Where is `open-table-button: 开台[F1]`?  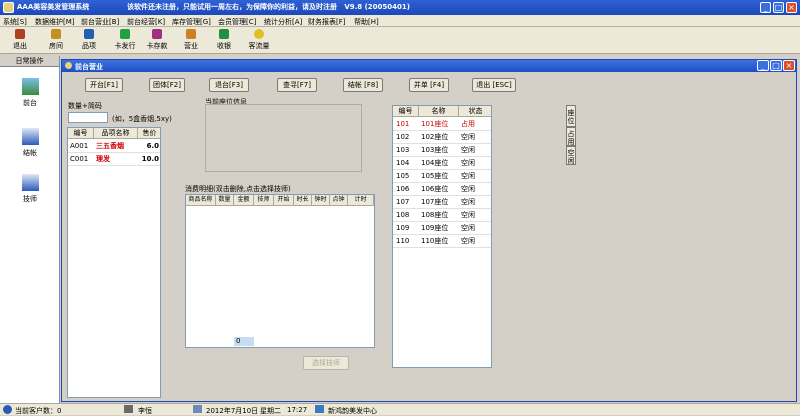
open-table-button: 开台[F1] is located at coordinates (104, 85).